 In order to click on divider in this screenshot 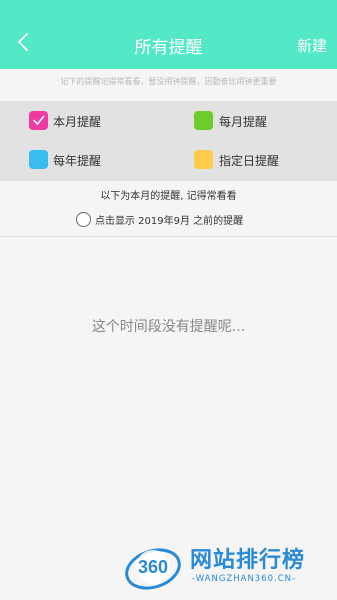, I will do `click(168, 236)`.